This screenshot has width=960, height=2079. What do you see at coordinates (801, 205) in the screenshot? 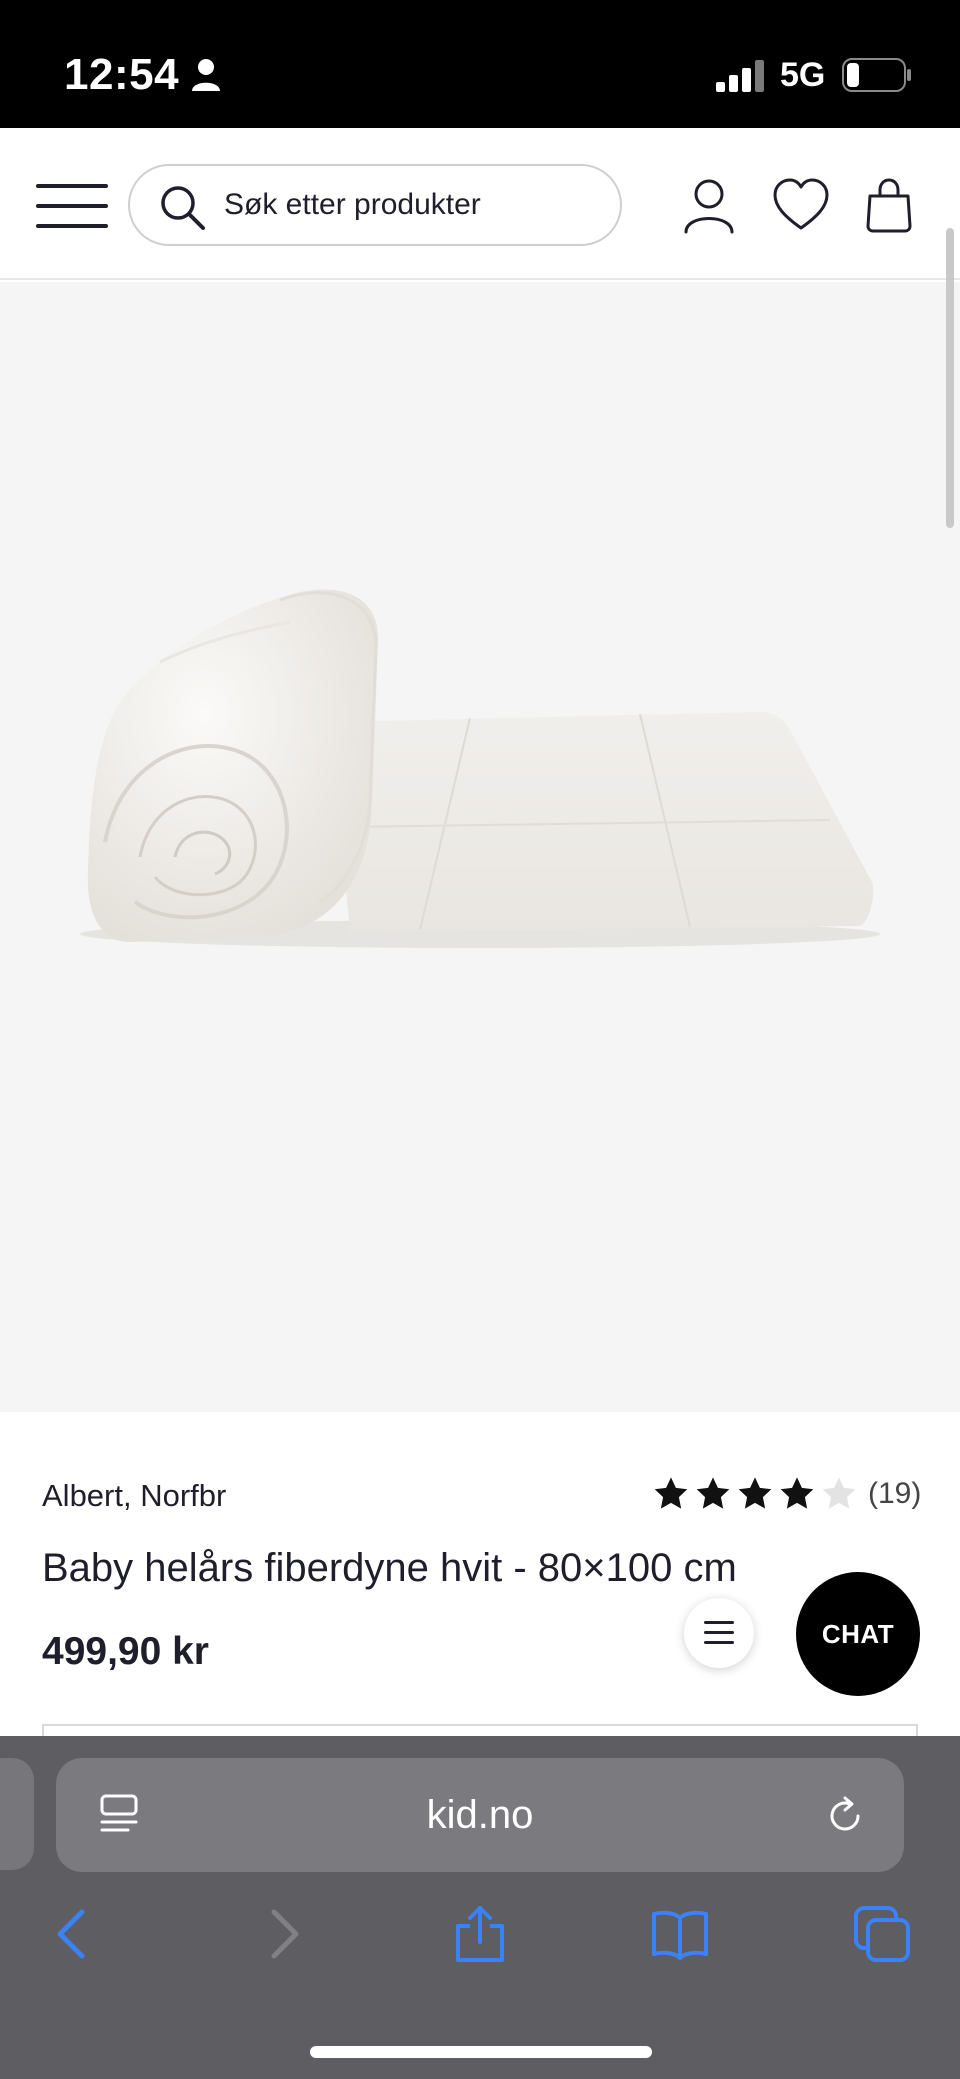
I see `heart-icon` at bounding box center [801, 205].